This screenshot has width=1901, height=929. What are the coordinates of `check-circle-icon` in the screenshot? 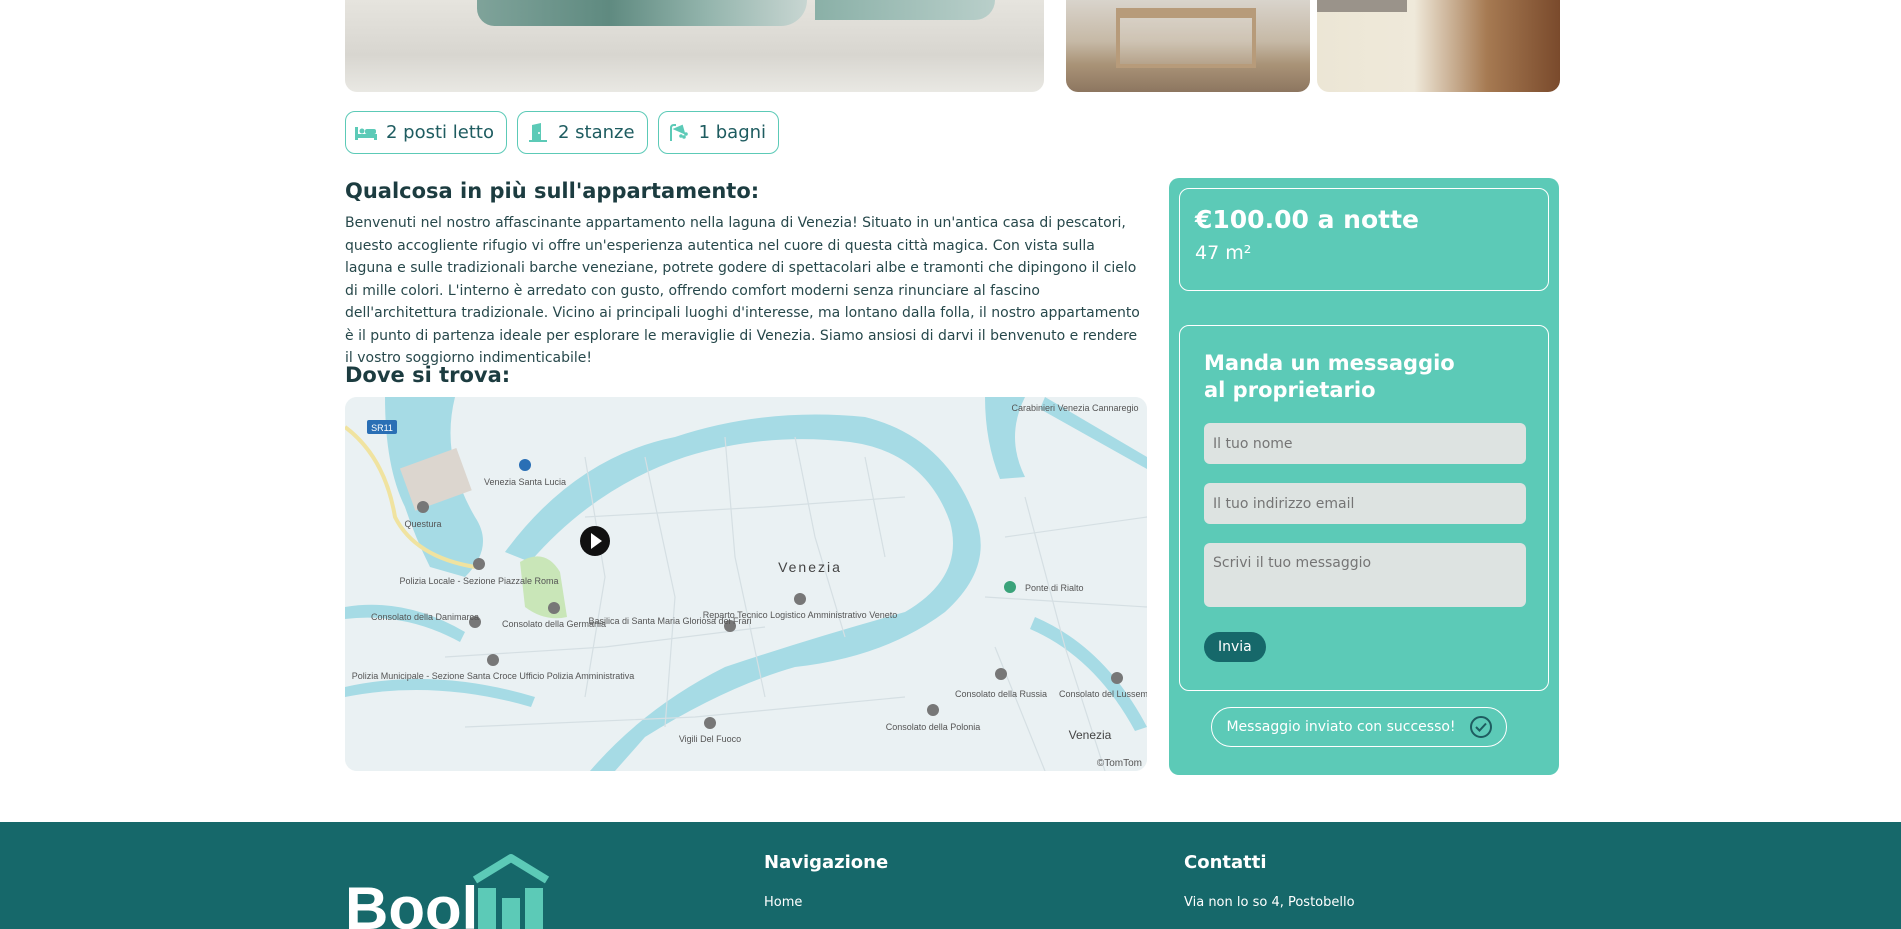 It's located at (1480, 727).